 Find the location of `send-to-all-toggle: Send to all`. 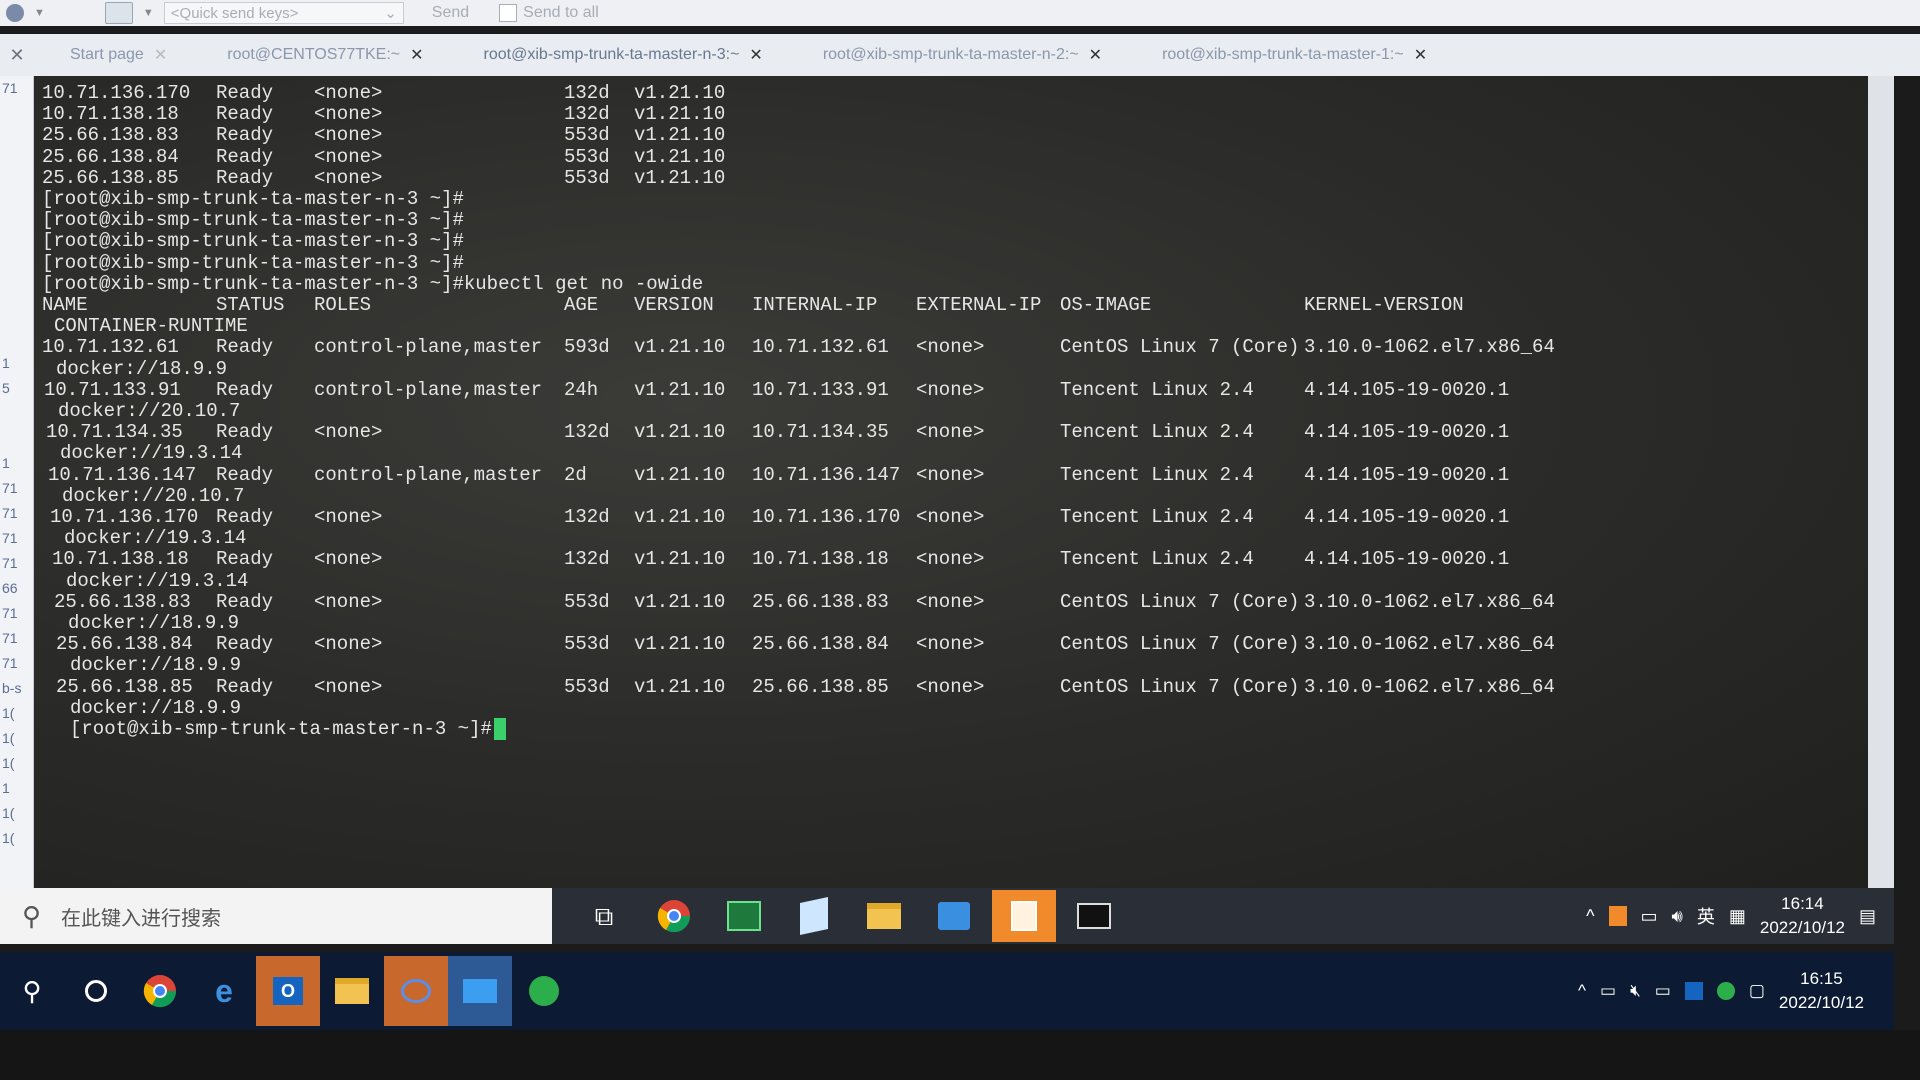

send-to-all-toggle: Send to all is located at coordinates (549, 13).